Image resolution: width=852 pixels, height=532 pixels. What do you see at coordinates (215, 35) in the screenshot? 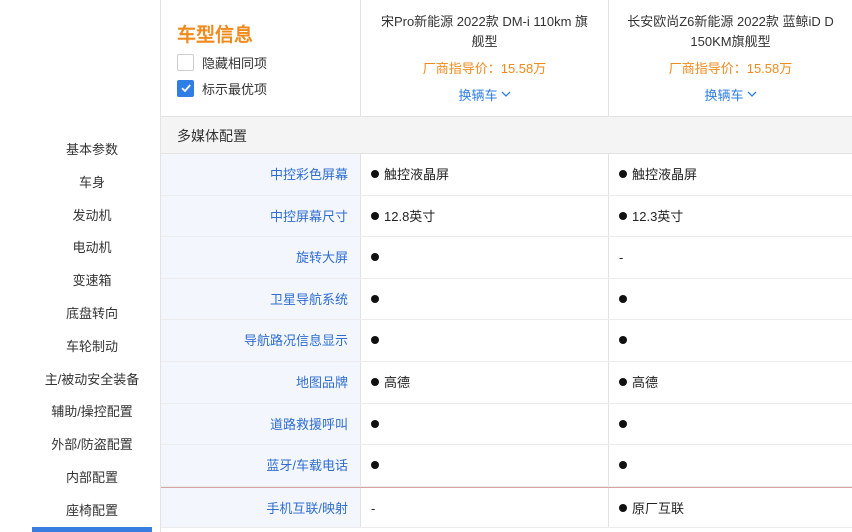
I see `page-title: 车型信息` at bounding box center [215, 35].